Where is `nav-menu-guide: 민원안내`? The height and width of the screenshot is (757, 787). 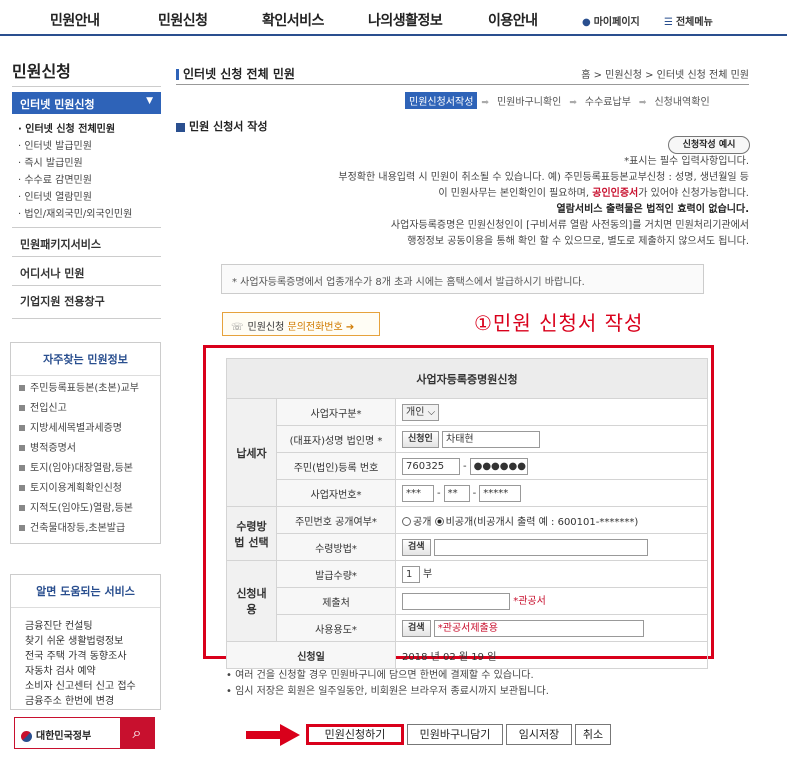
nav-menu-guide: 민원안내 is located at coordinates (75, 20).